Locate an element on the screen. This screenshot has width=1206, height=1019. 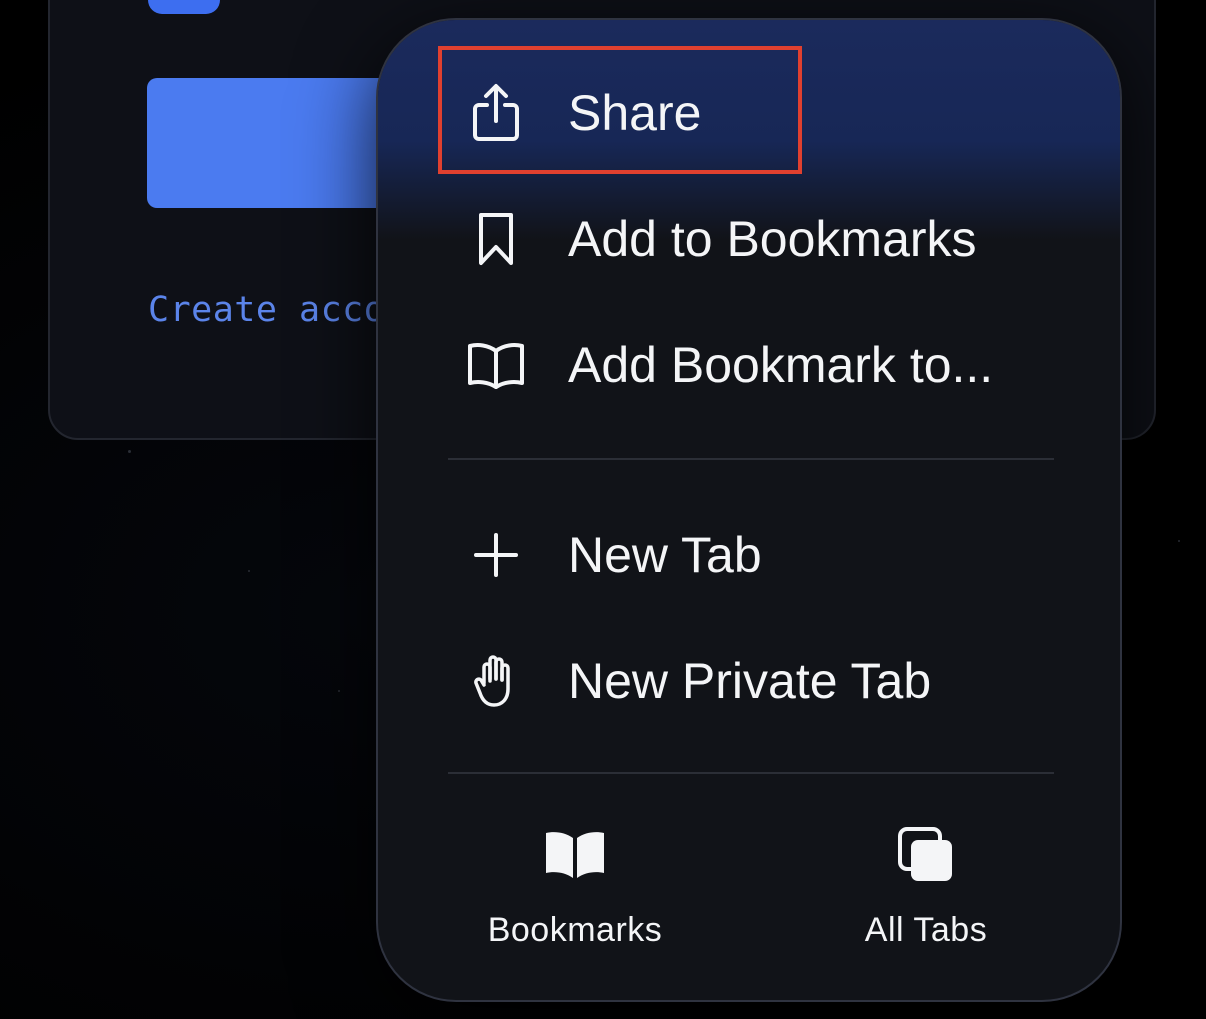
background-pill-button is located at coordinates (184, 7).